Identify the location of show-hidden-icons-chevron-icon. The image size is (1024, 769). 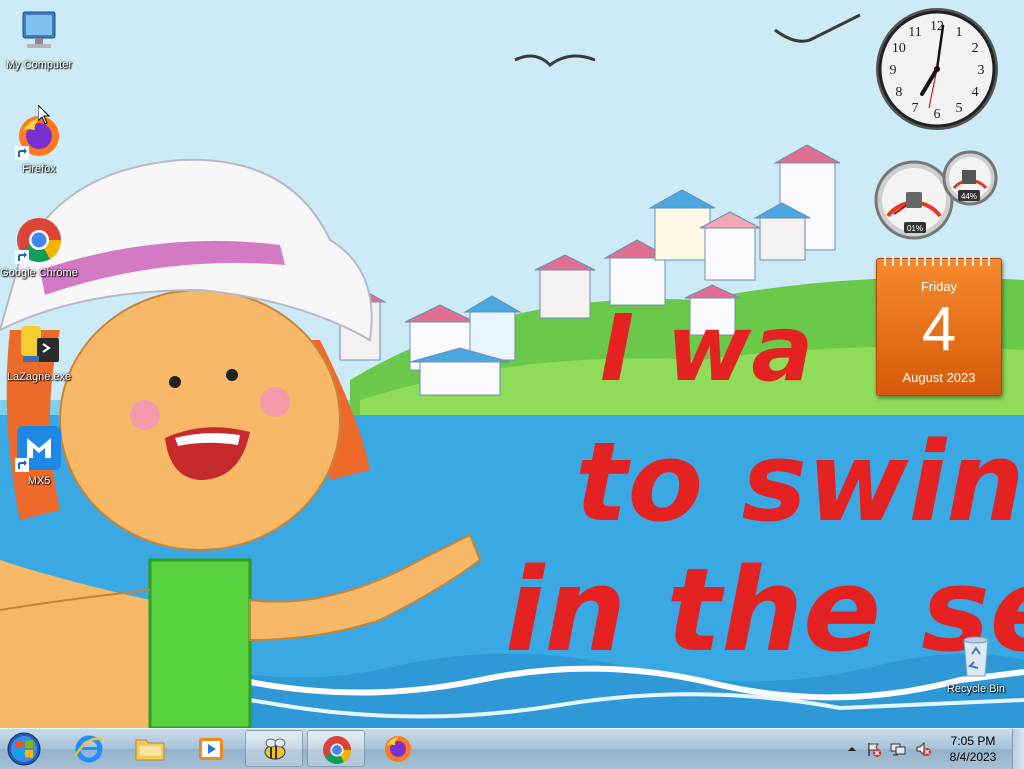
(852, 749).